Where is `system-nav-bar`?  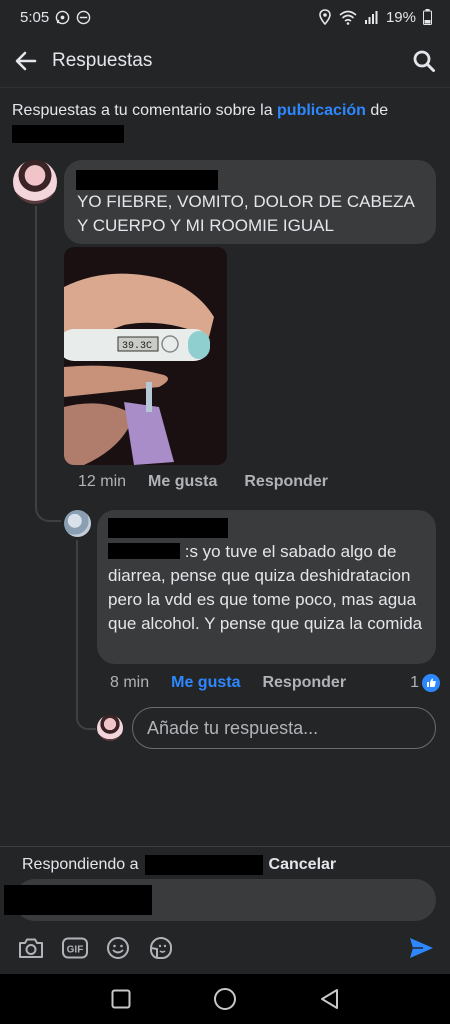 system-nav-bar is located at coordinates (225, 999).